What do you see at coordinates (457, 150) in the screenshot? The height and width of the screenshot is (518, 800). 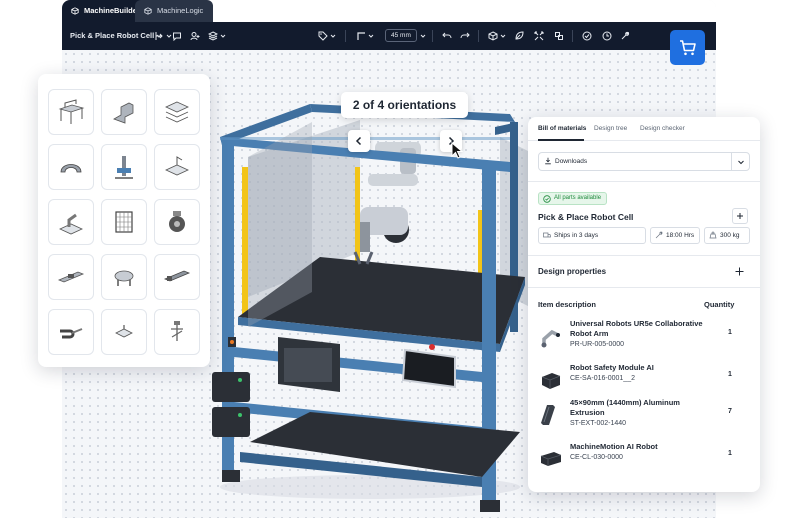 I see `mouse-cursor-icon` at bounding box center [457, 150].